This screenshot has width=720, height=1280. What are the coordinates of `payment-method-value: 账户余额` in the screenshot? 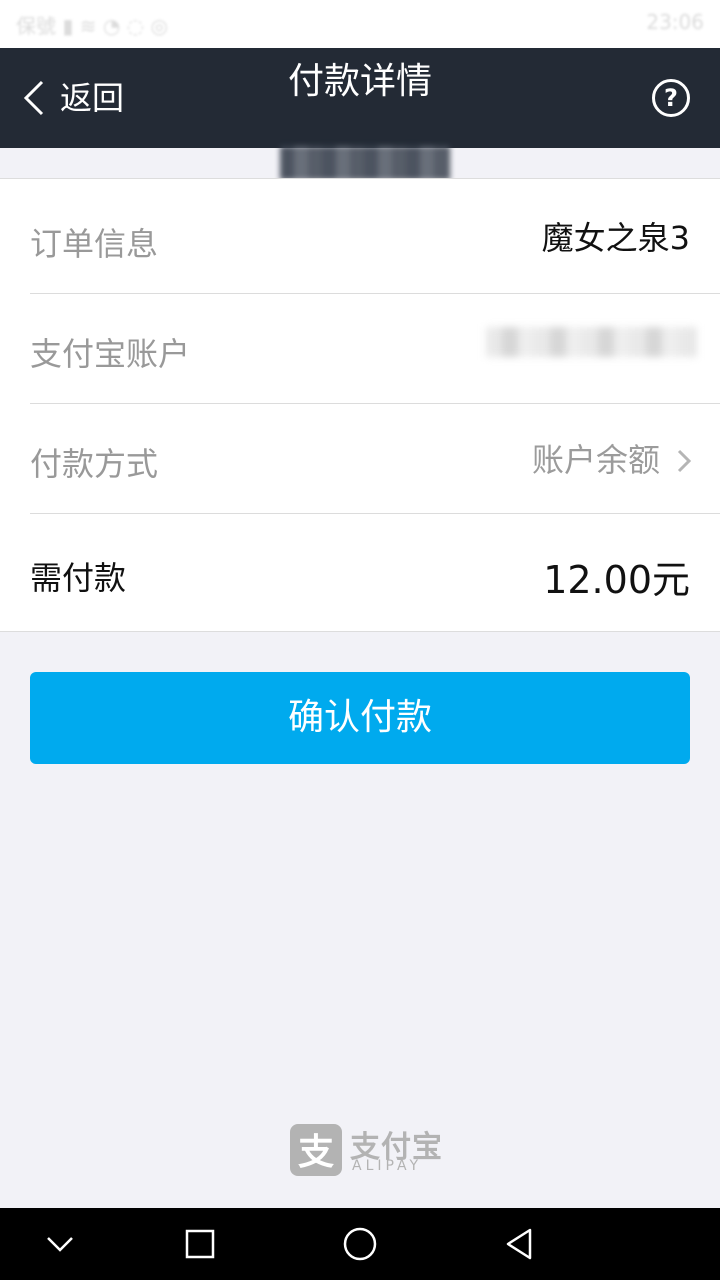 It's located at (595, 460).